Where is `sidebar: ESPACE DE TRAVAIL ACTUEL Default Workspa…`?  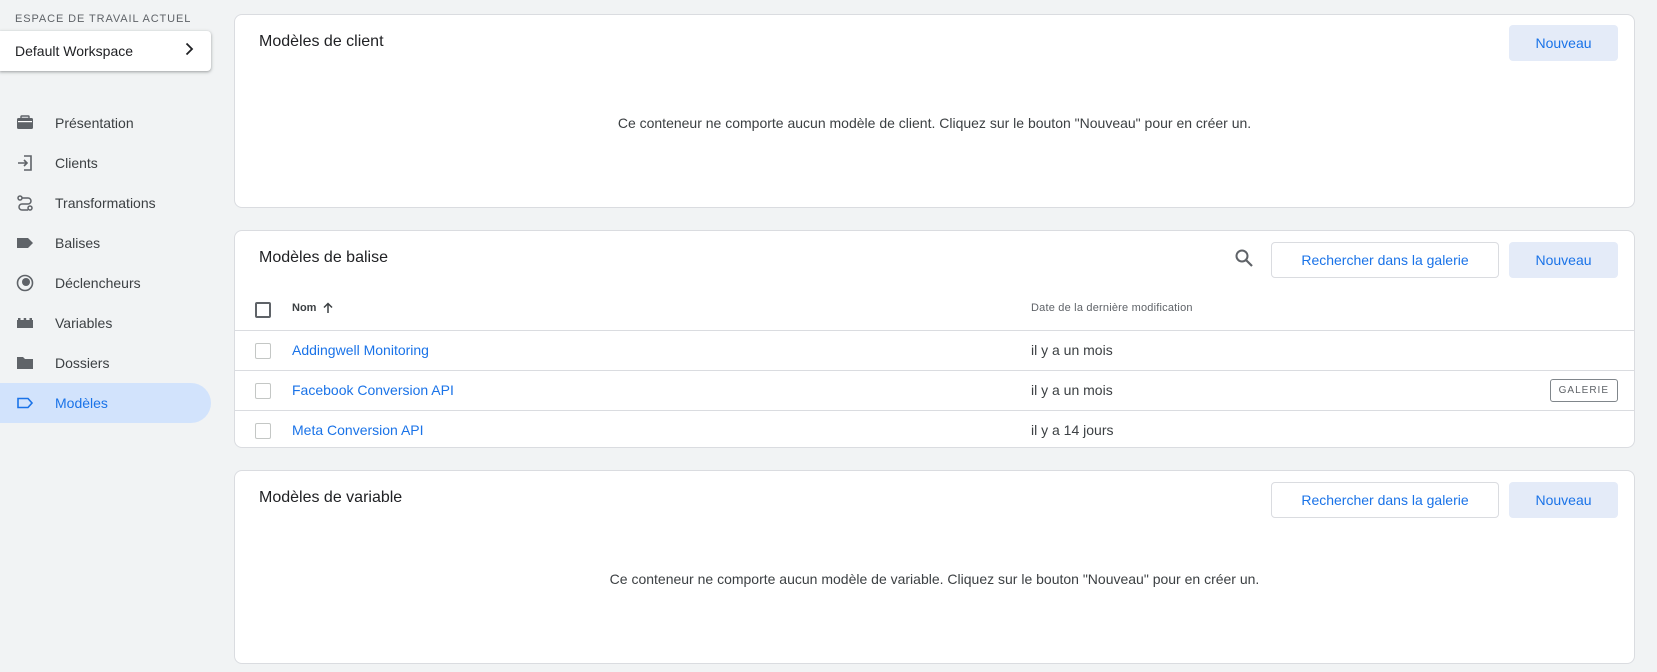 sidebar: ESPACE DE TRAVAIL ACTUEL Default Workspa… is located at coordinates (105, 336).